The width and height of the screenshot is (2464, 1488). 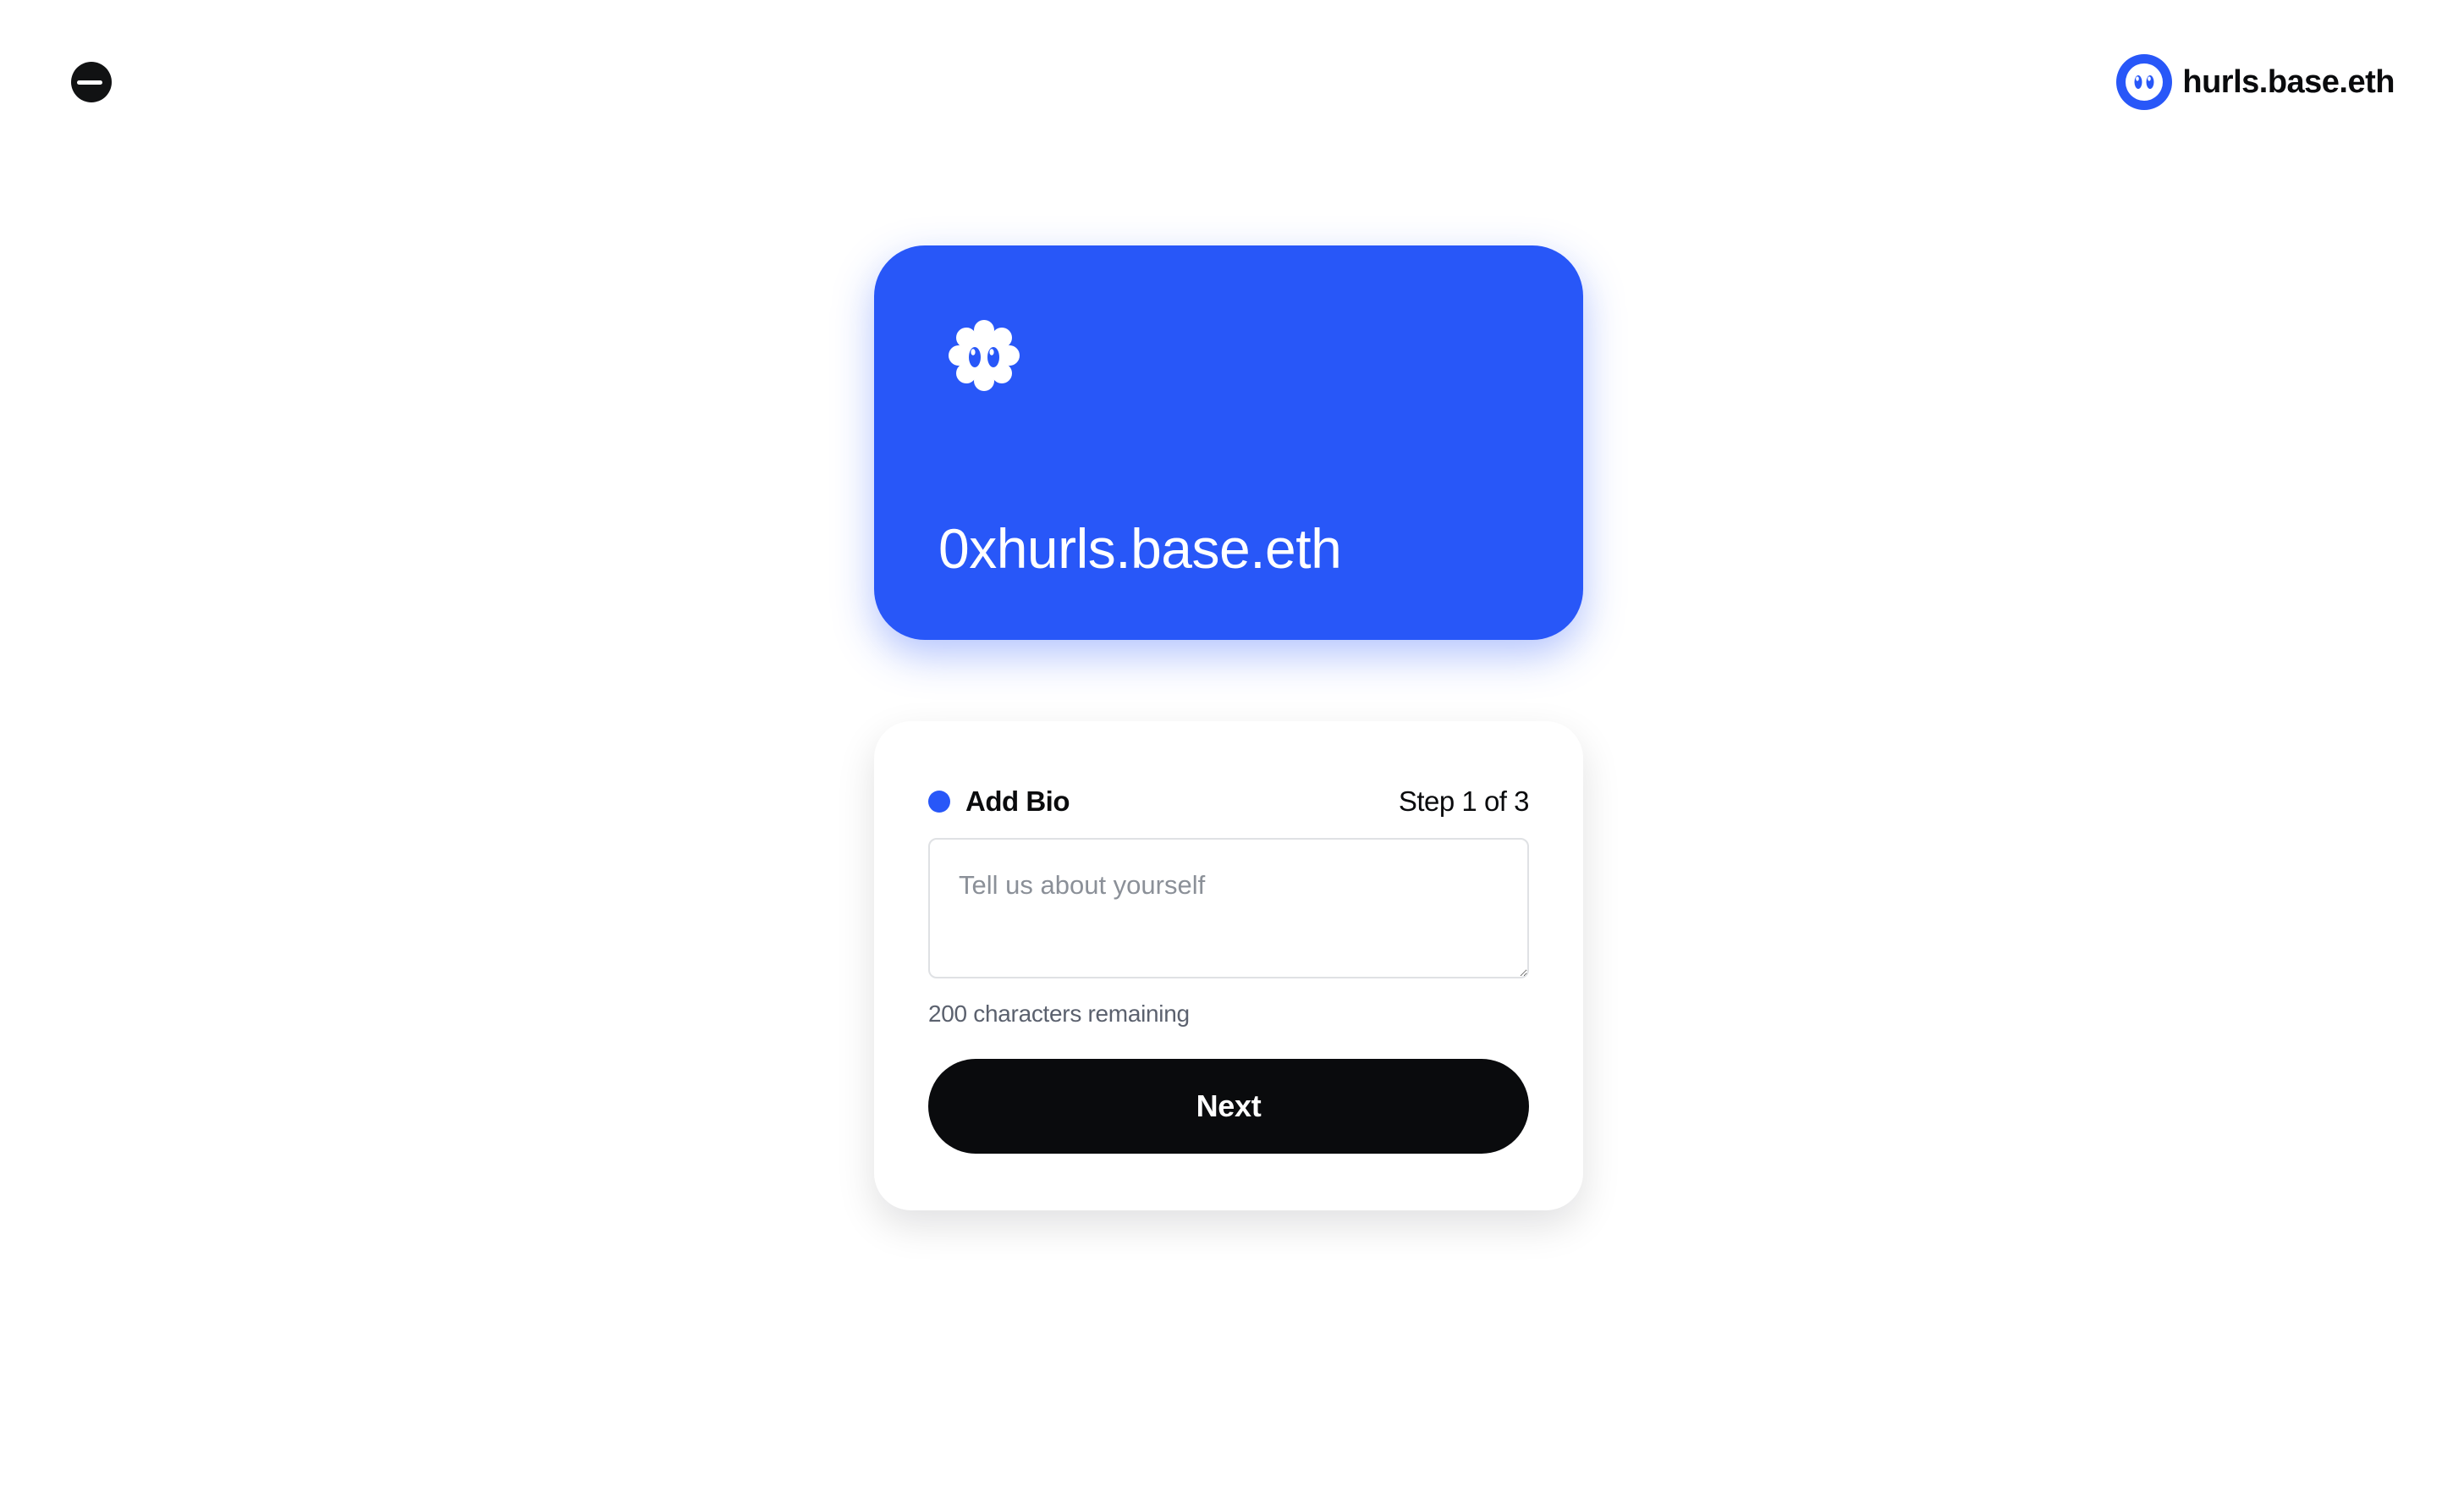 I want to click on panel-title-group: Add Bio, so click(x=999, y=801).